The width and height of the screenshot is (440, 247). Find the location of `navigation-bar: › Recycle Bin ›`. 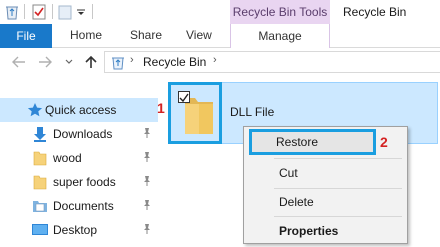

navigation-bar: › Recycle Bin › is located at coordinates (220, 62).